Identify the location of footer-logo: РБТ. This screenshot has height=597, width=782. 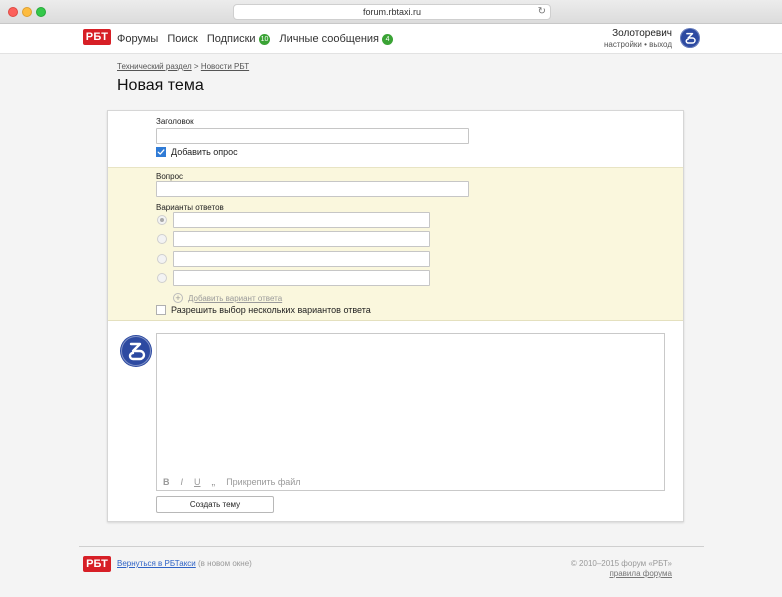
(97, 564).